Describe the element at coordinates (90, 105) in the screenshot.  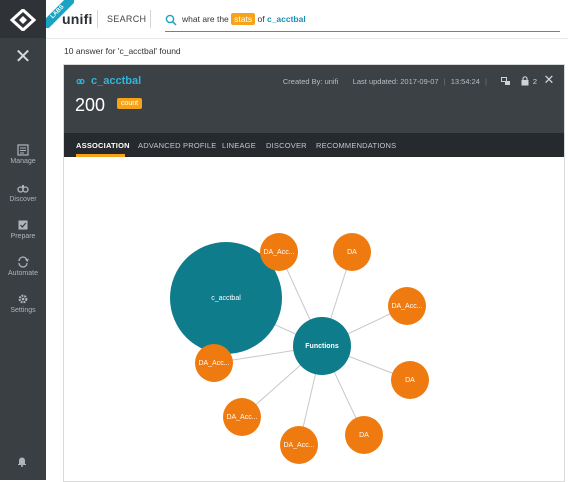
I see `metric-value: 200` at that location.